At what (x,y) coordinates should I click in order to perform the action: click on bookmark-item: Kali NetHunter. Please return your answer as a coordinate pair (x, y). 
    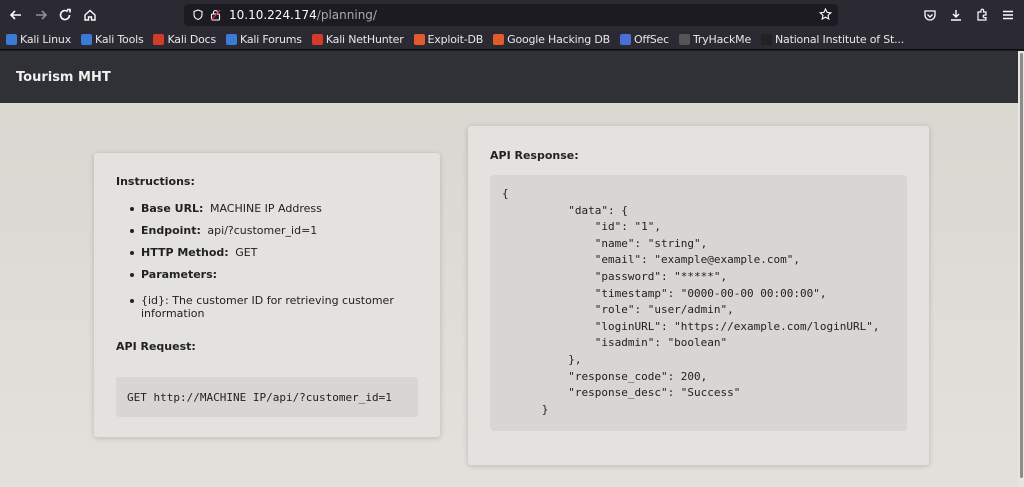
    Looking at the image, I should click on (357, 39).